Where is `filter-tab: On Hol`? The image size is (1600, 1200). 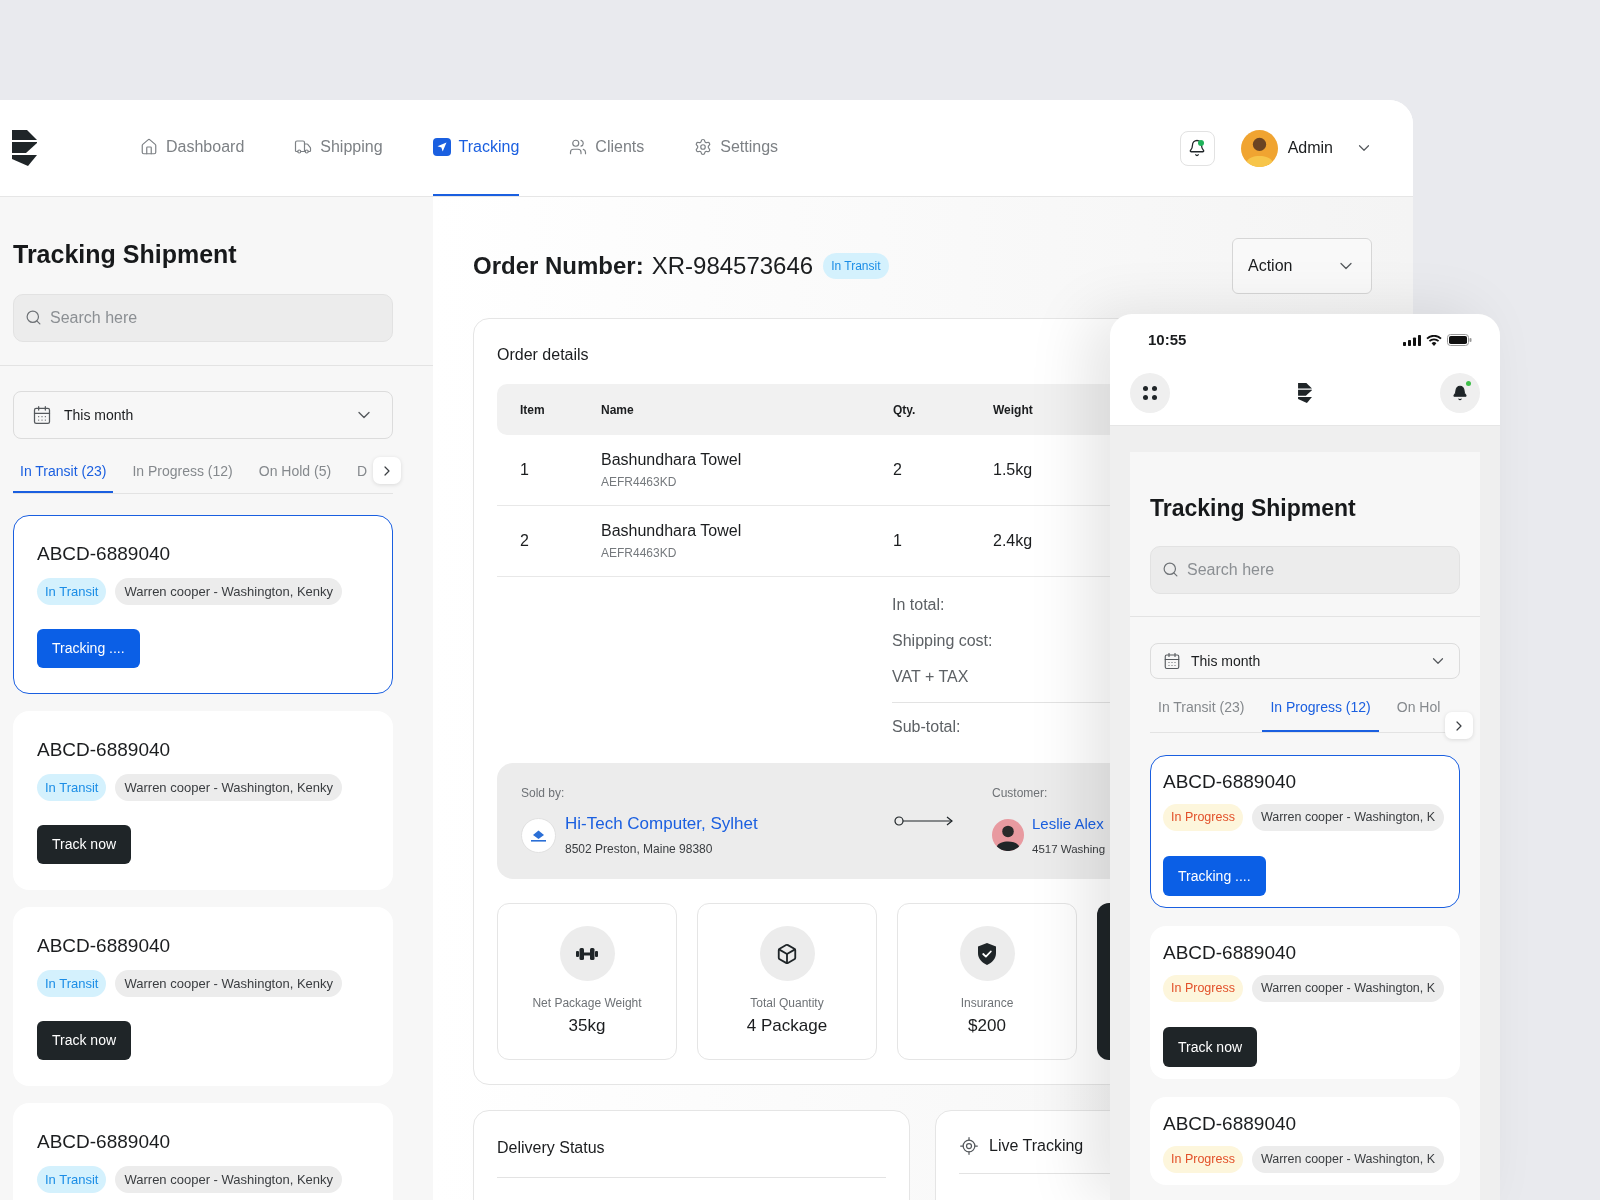 filter-tab: On Hol is located at coordinates (1418, 708).